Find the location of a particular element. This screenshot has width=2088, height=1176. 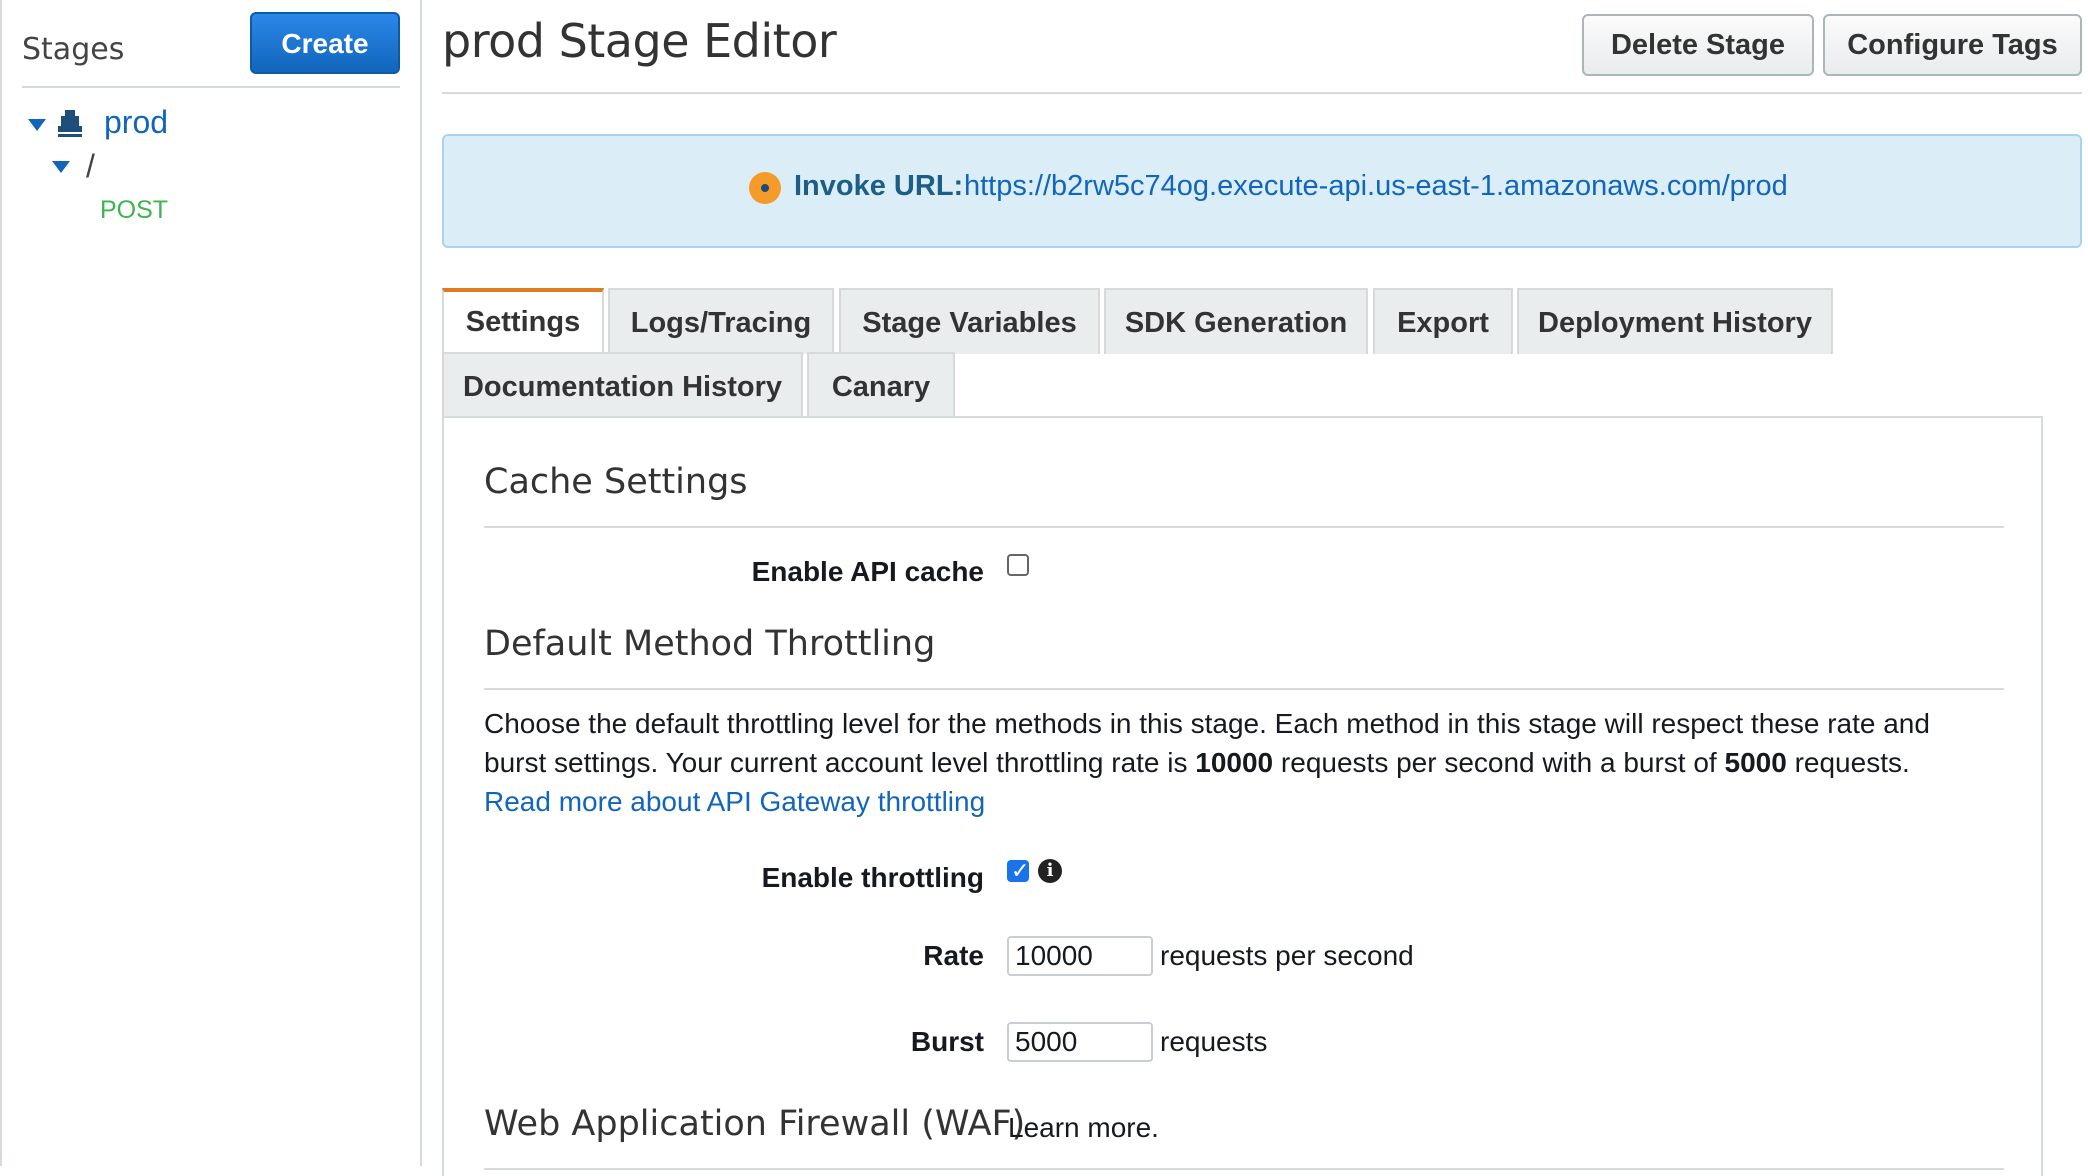

info-icon: i is located at coordinates (1050, 871).